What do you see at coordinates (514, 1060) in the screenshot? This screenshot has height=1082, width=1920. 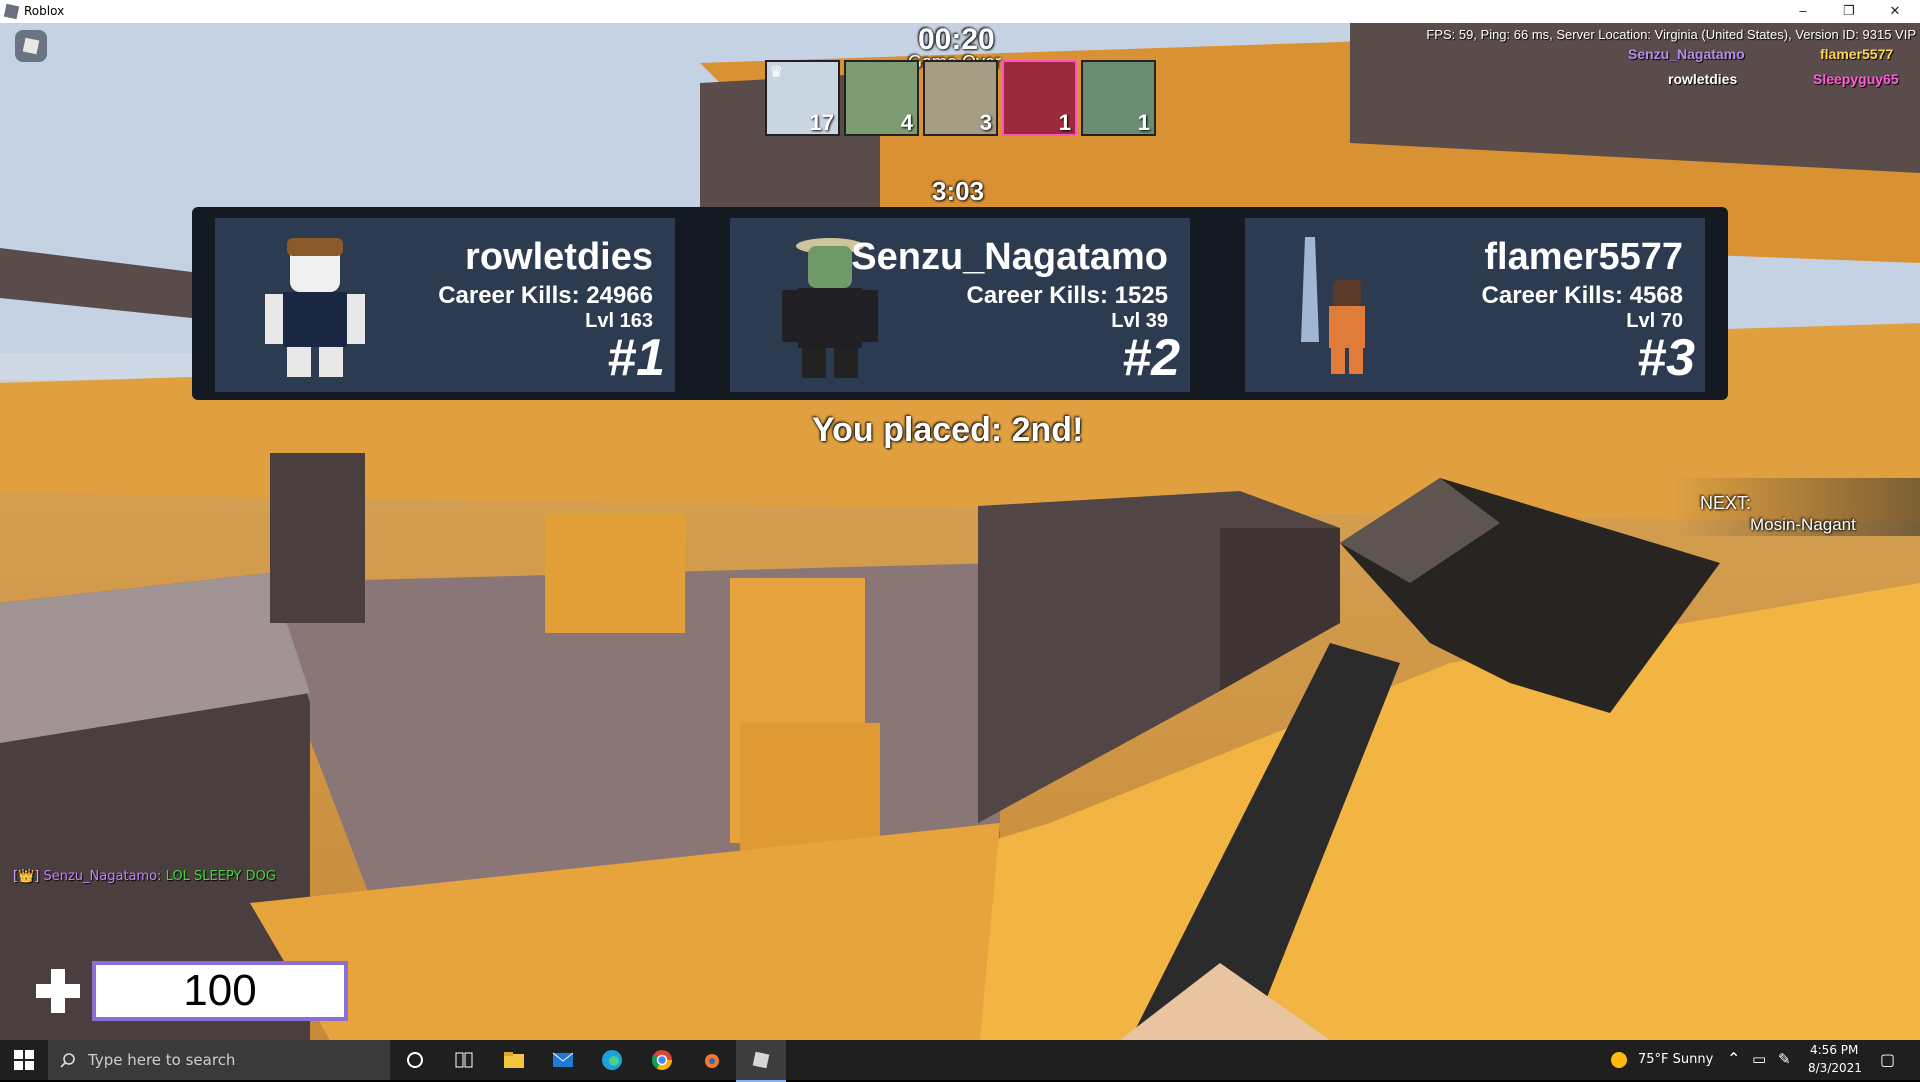 I see `file-explorer-icon` at bounding box center [514, 1060].